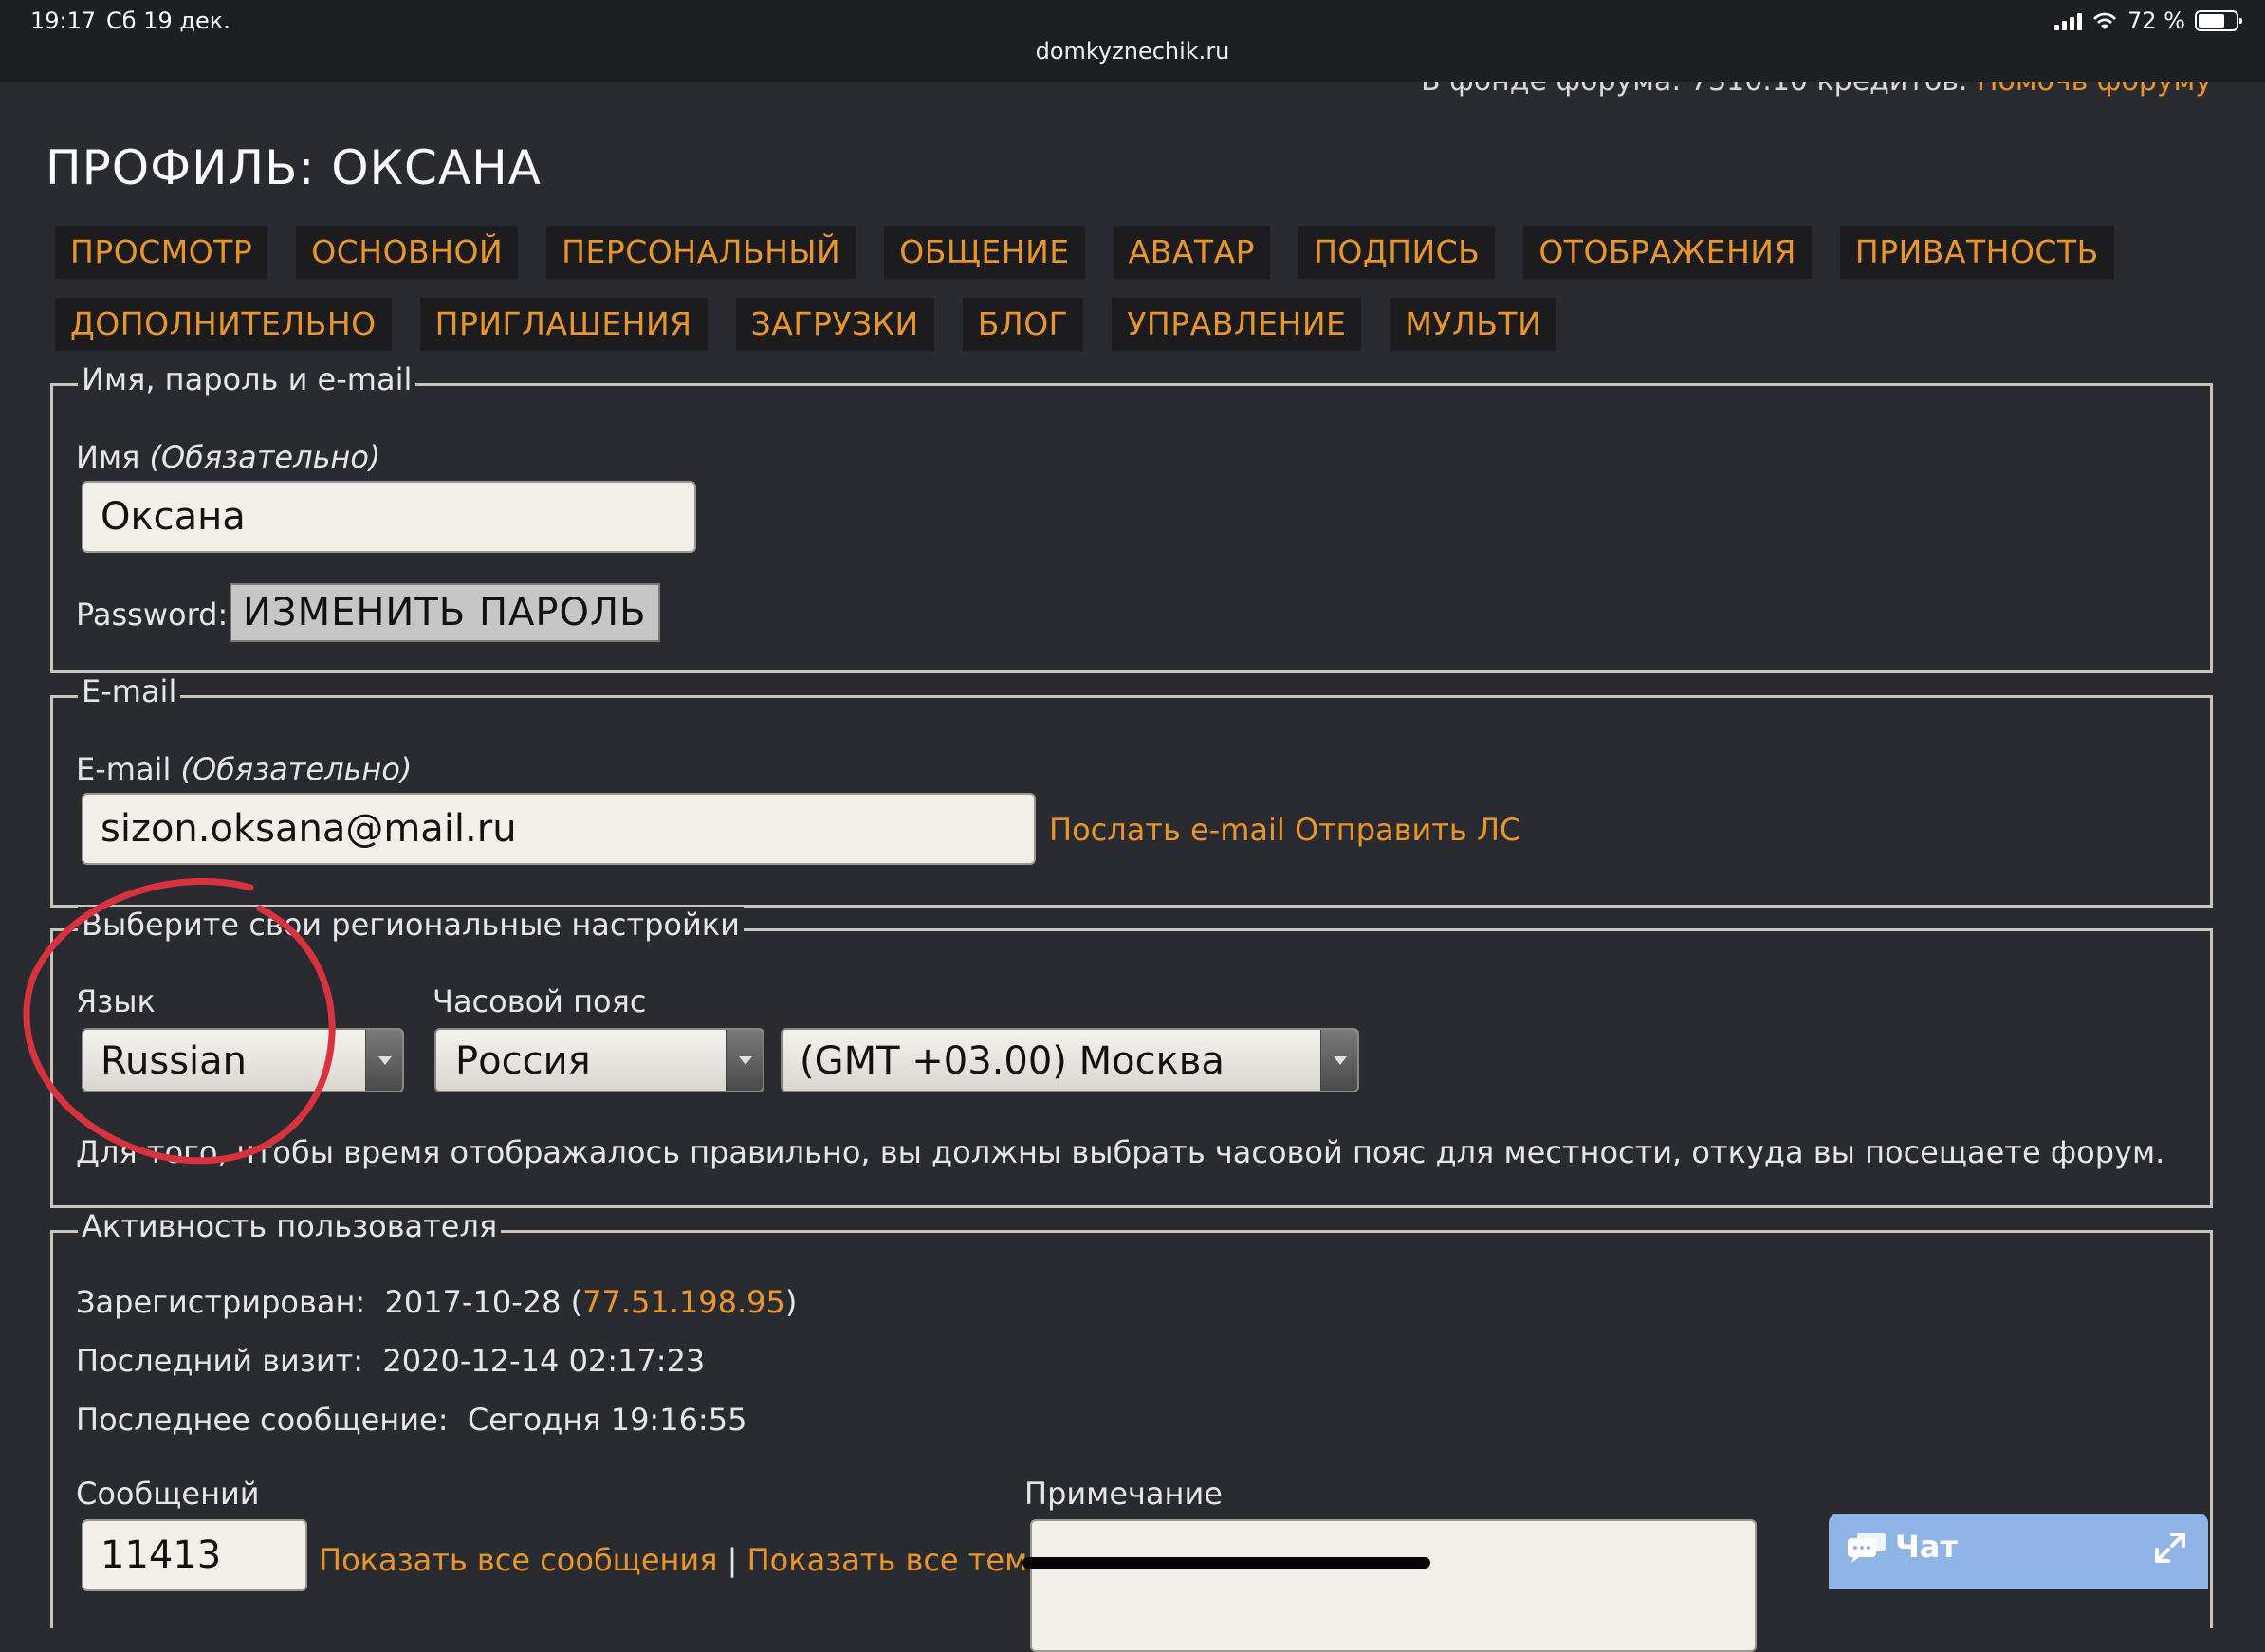  What do you see at coordinates (563, 324) in the screenshot?
I see `tab-invitations: ПРИГЛАШЕНИЯ` at bounding box center [563, 324].